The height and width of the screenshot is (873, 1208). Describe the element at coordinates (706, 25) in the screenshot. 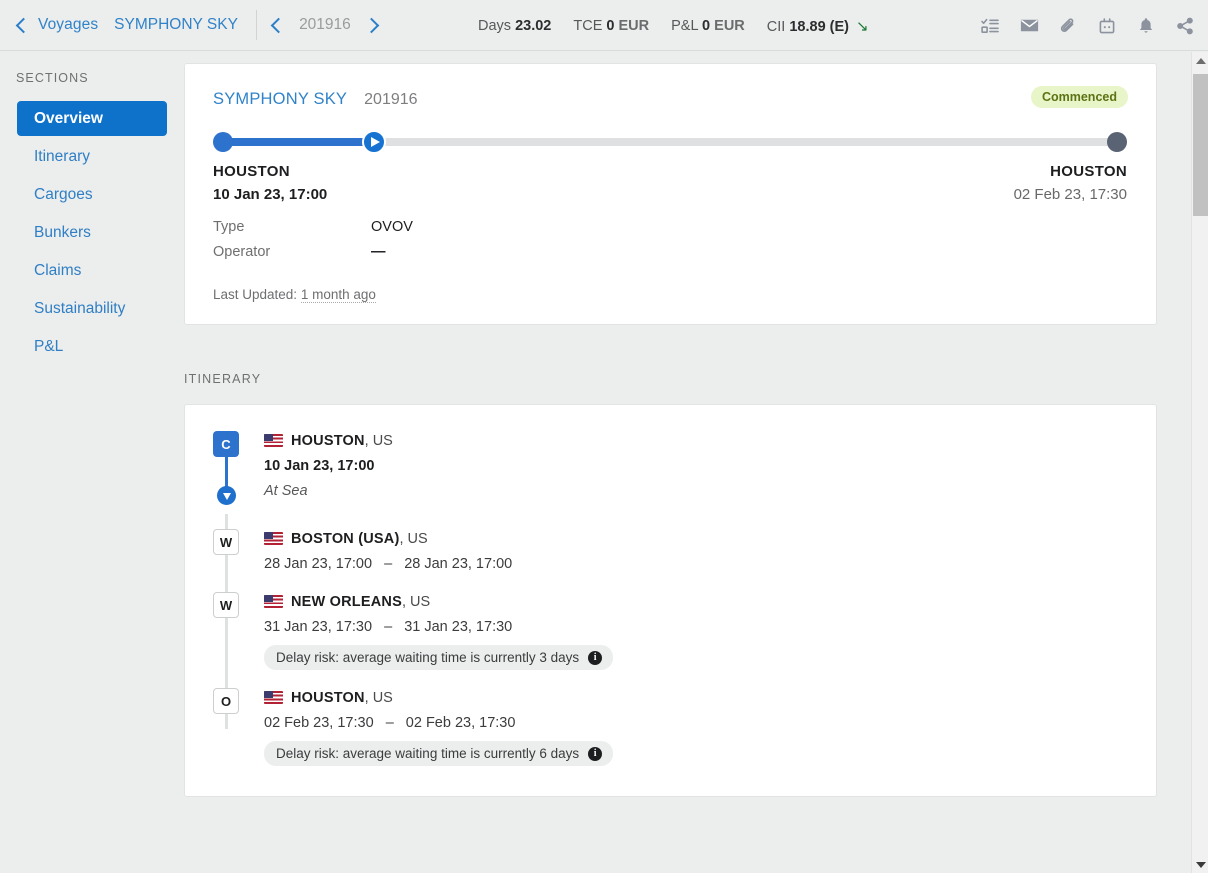

I see `kpi-pnl-value: 0` at that location.